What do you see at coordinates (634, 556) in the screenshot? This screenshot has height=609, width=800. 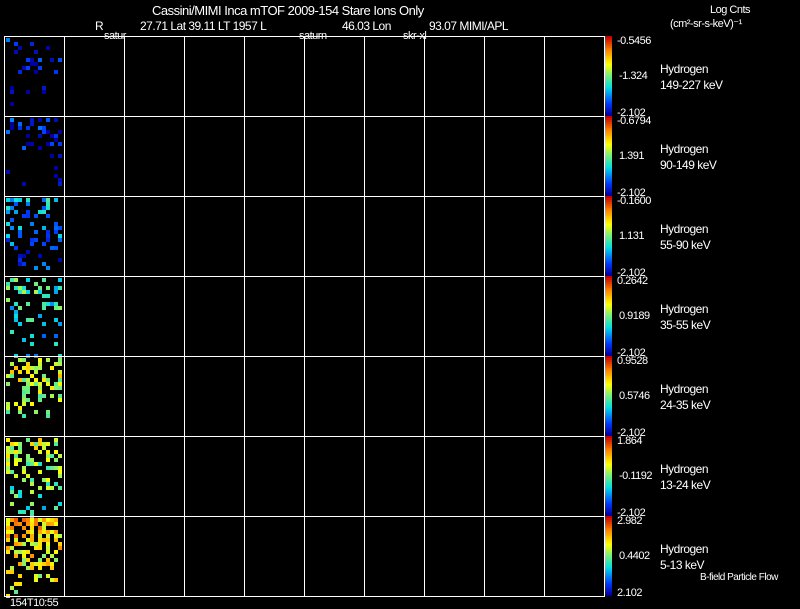 I see `colorbar-mid-label: 0.4402` at bounding box center [634, 556].